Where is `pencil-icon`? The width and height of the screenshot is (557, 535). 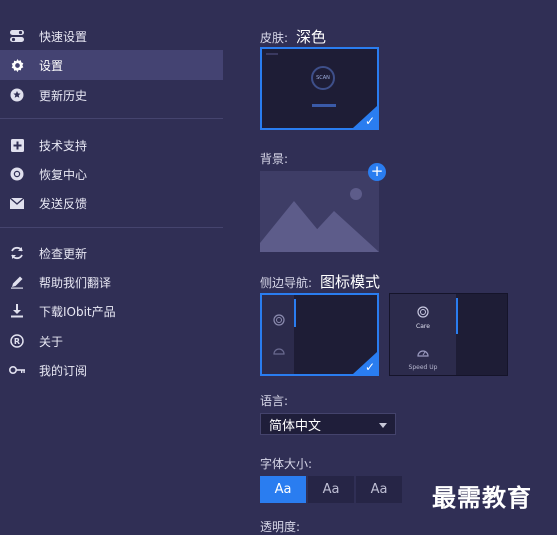
pencil-icon is located at coordinates (17, 282).